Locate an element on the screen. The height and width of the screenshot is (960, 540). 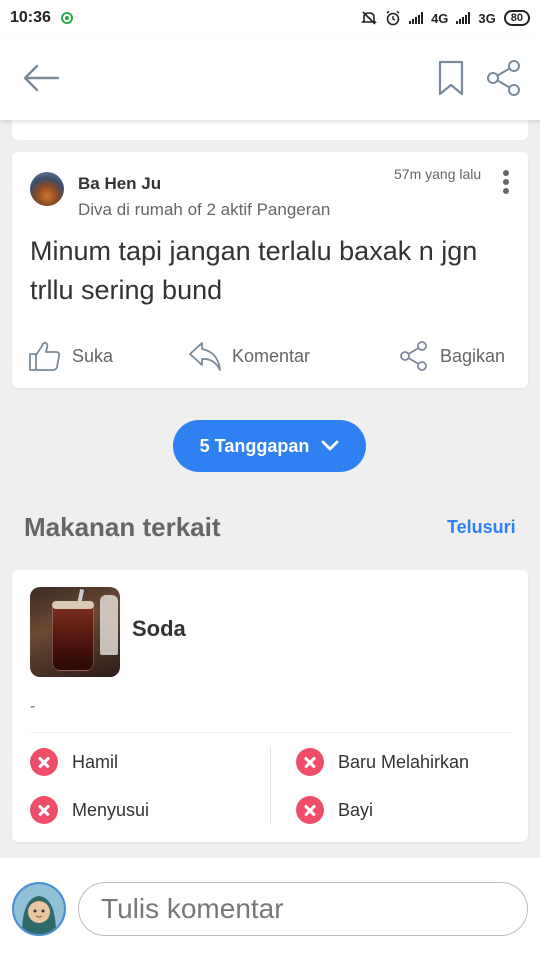
thumbs-up-icon is located at coordinates (45, 356).